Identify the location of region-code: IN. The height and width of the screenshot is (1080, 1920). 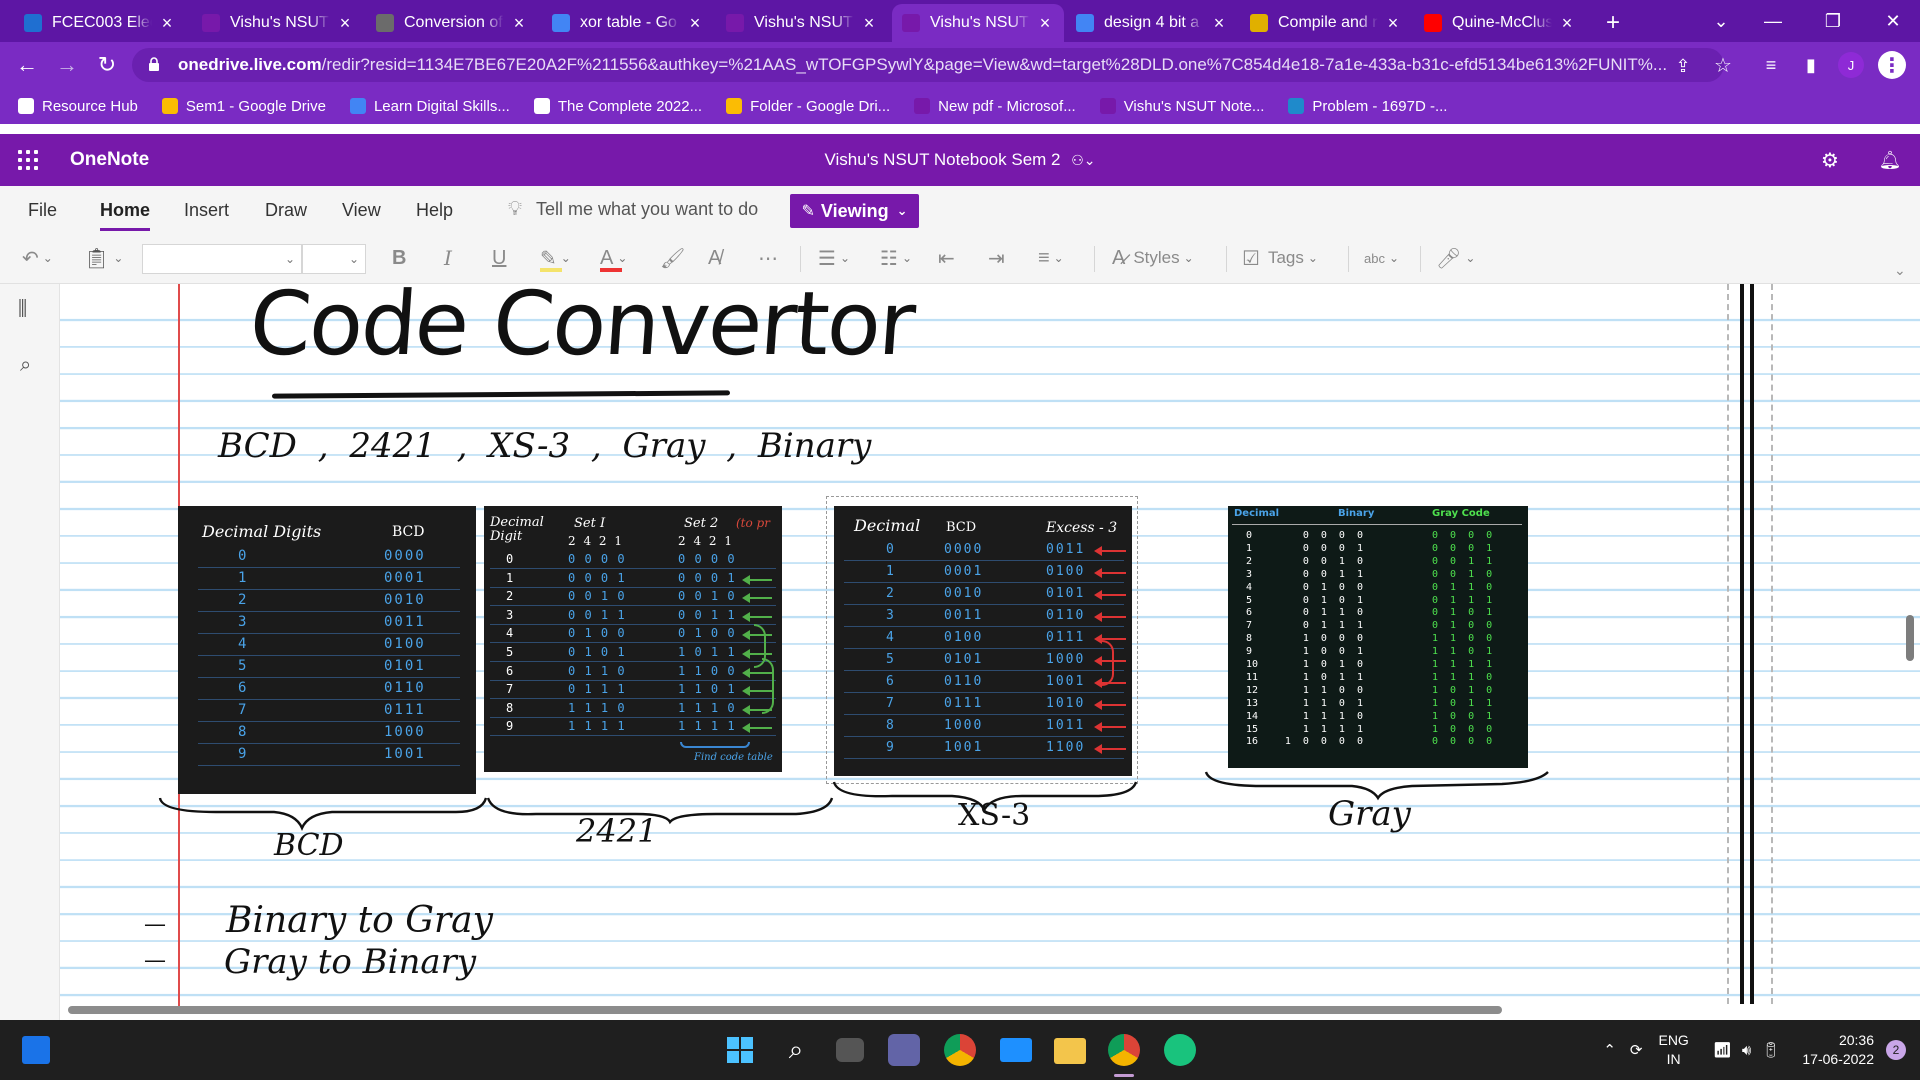
(1673, 1059).